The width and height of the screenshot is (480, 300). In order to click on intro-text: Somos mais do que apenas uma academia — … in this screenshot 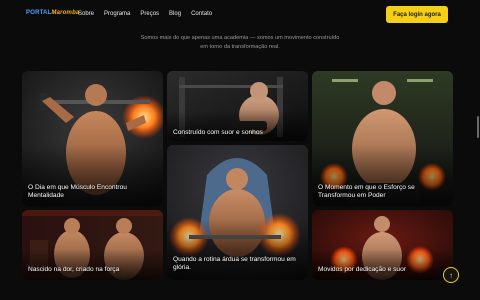, I will do `click(240, 42)`.